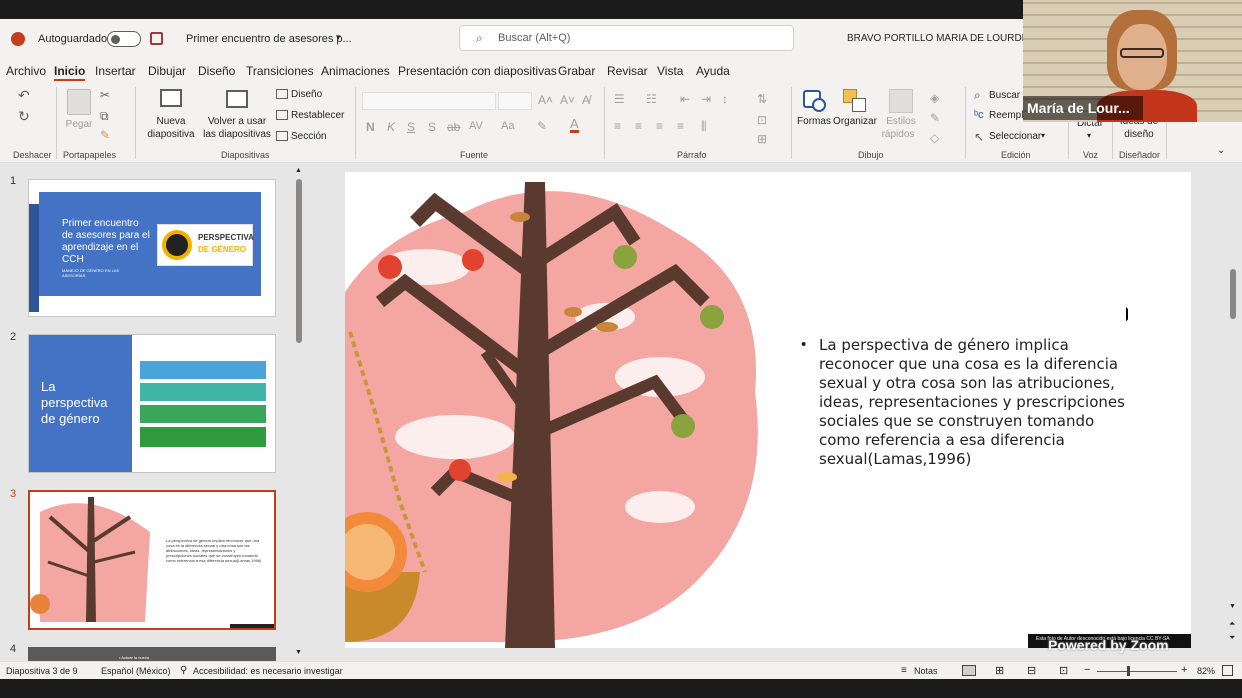  I want to click on shrink-font-icon: A˅, so click(567, 100).